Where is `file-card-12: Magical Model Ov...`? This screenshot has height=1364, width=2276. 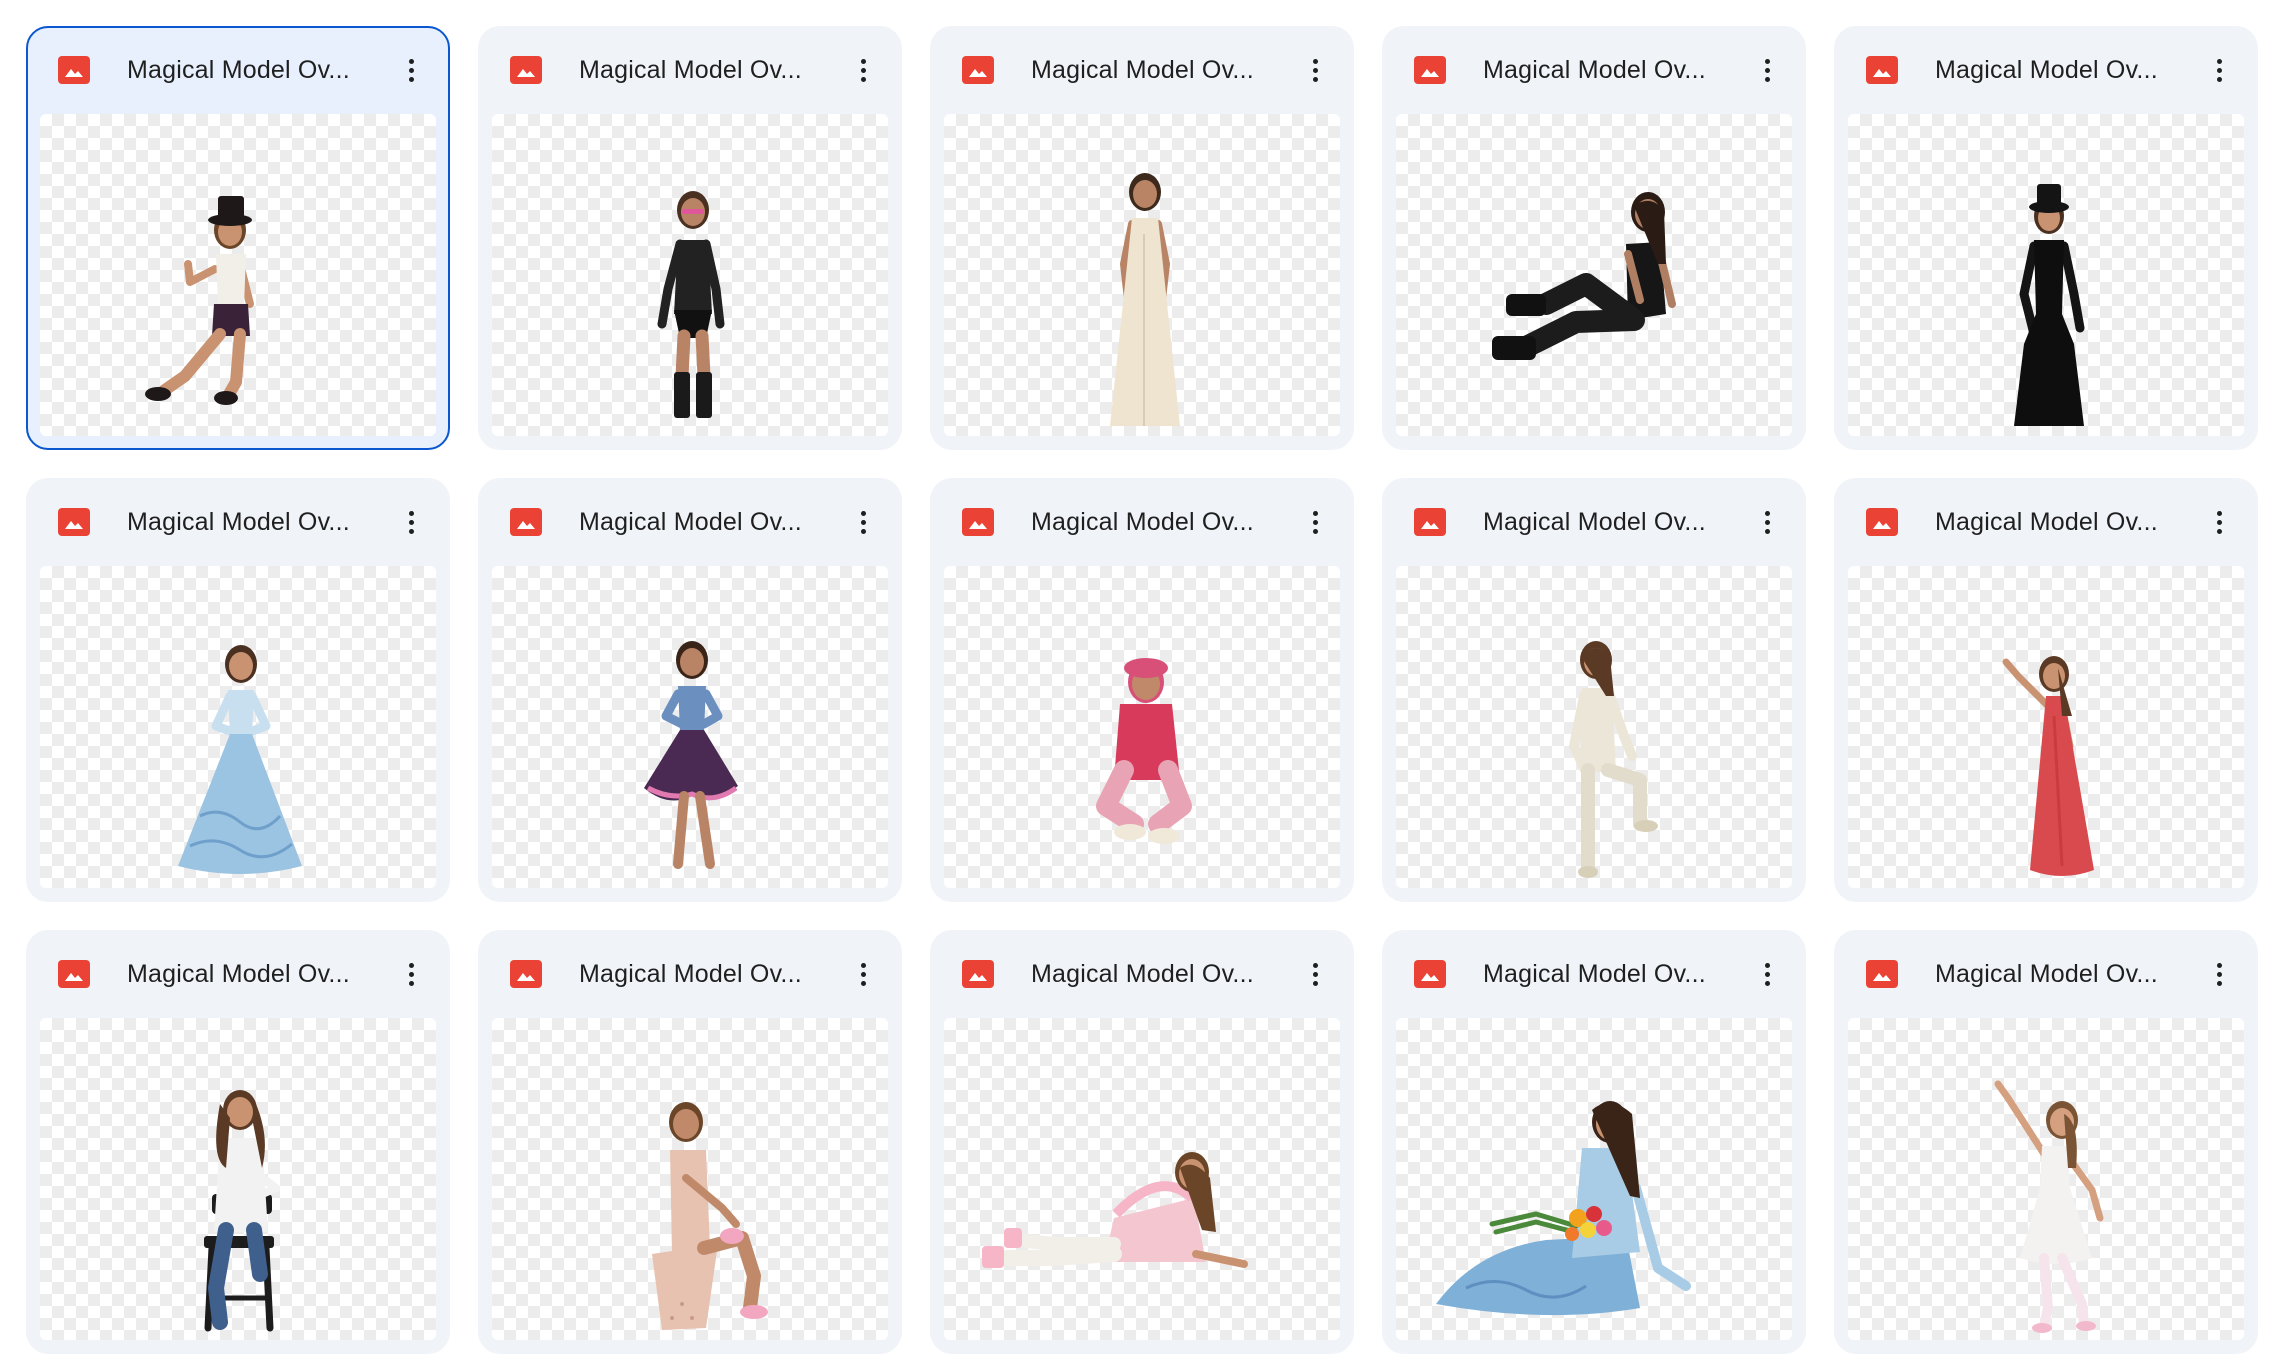 file-card-12: Magical Model Ov... is located at coordinates (690, 1142).